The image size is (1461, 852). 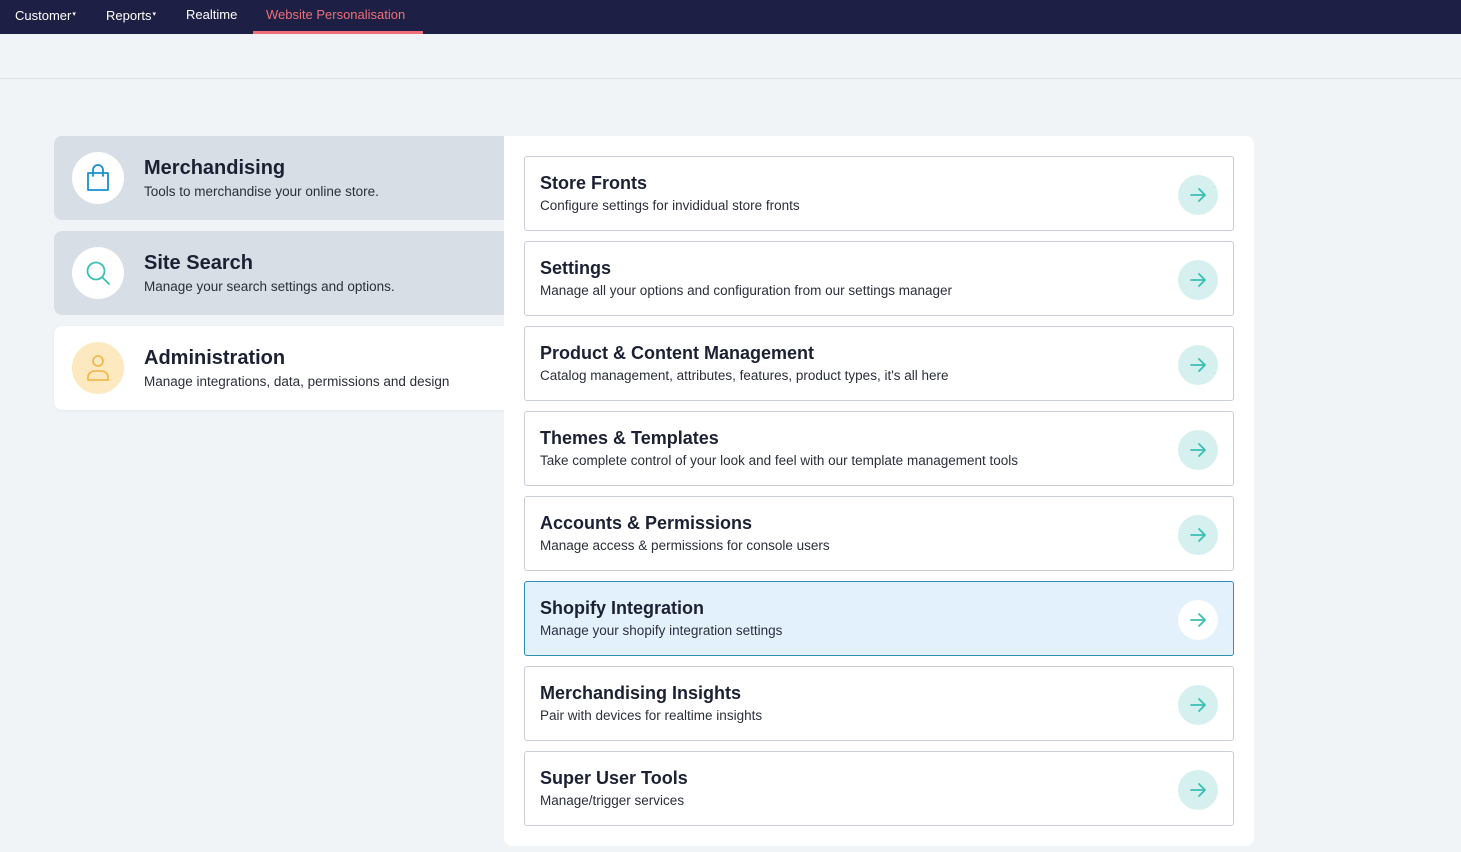 I want to click on card-title: Shopify Integration, so click(x=622, y=608).